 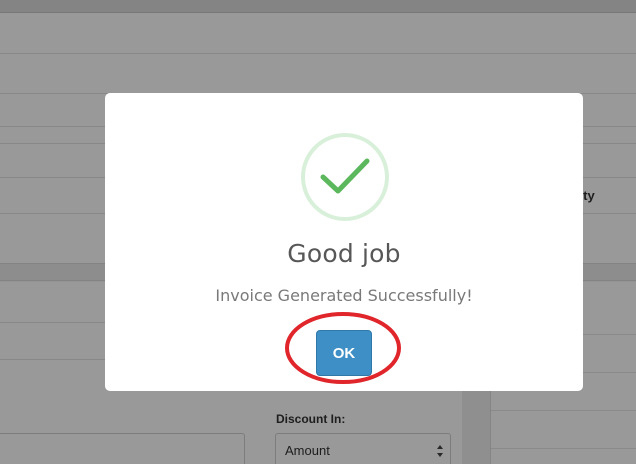 What do you see at coordinates (344, 253) in the screenshot?
I see `dialog-title: Good job` at bounding box center [344, 253].